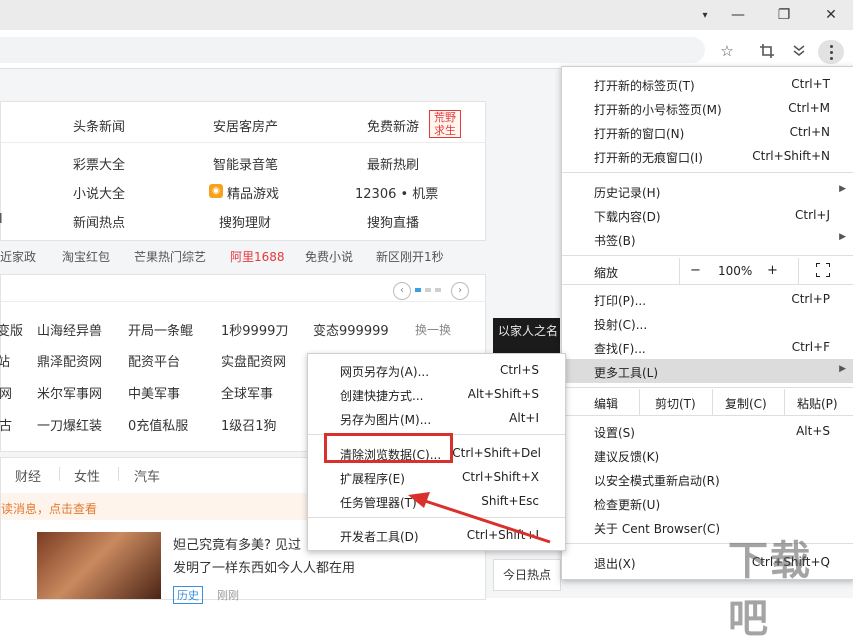 This screenshot has height=644, width=853. What do you see at coordinates (707, 156) in the screenshot?
I see `menu-item-incognito: 打开新的无痕窗口(I) Ctrl+Shift+N` at bounding box center [707, 156].